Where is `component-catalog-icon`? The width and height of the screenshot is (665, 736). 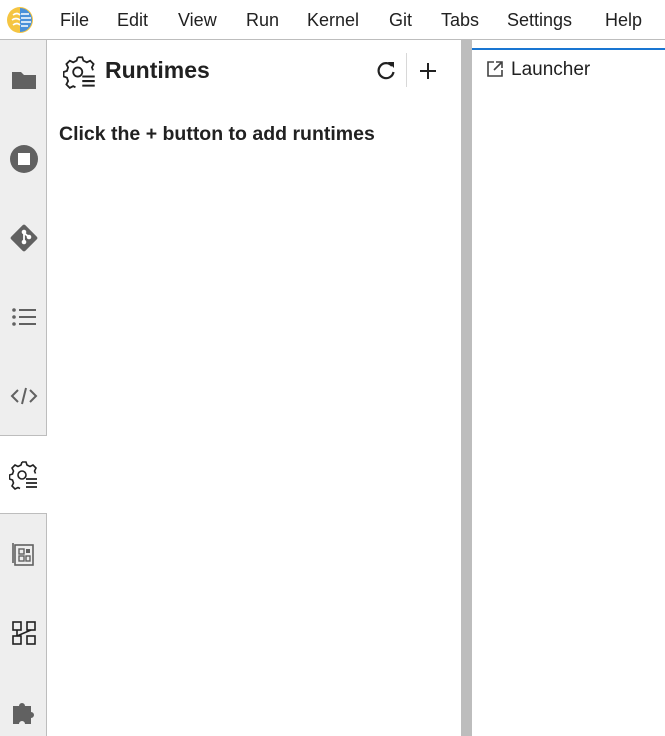
component-catalog-icon is located at coordinates (22, 554).